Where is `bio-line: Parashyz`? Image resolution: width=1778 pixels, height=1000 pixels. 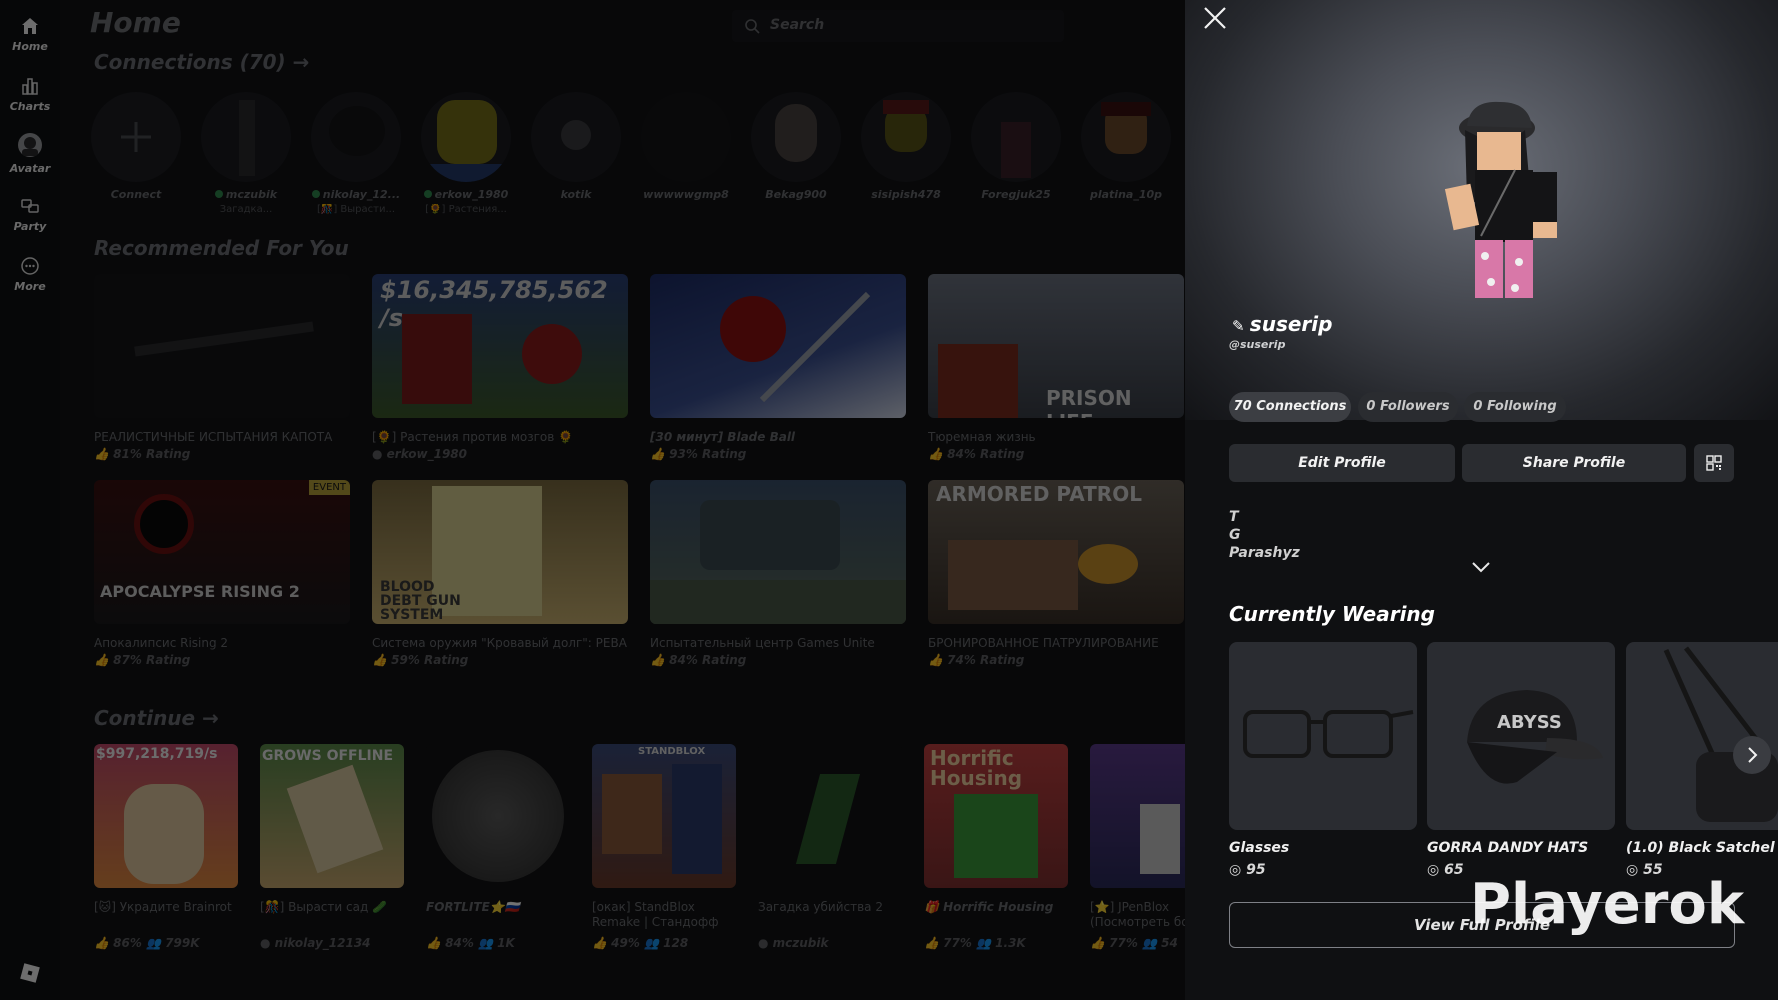
bio-line: Parashyz is located at coordinates (1264, 553).